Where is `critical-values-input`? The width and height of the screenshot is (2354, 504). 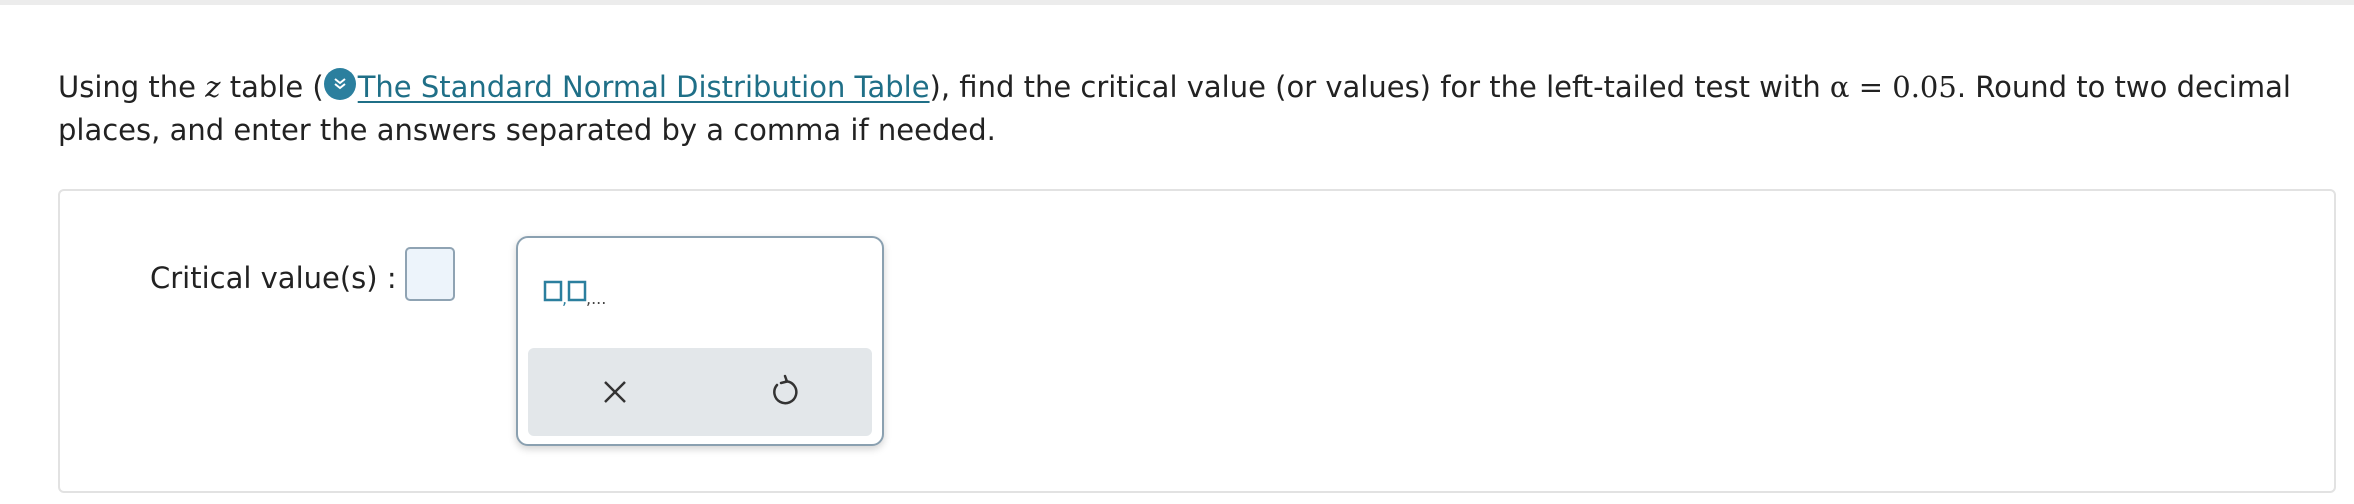 critical-values-input is located at coordinates (430, 274).